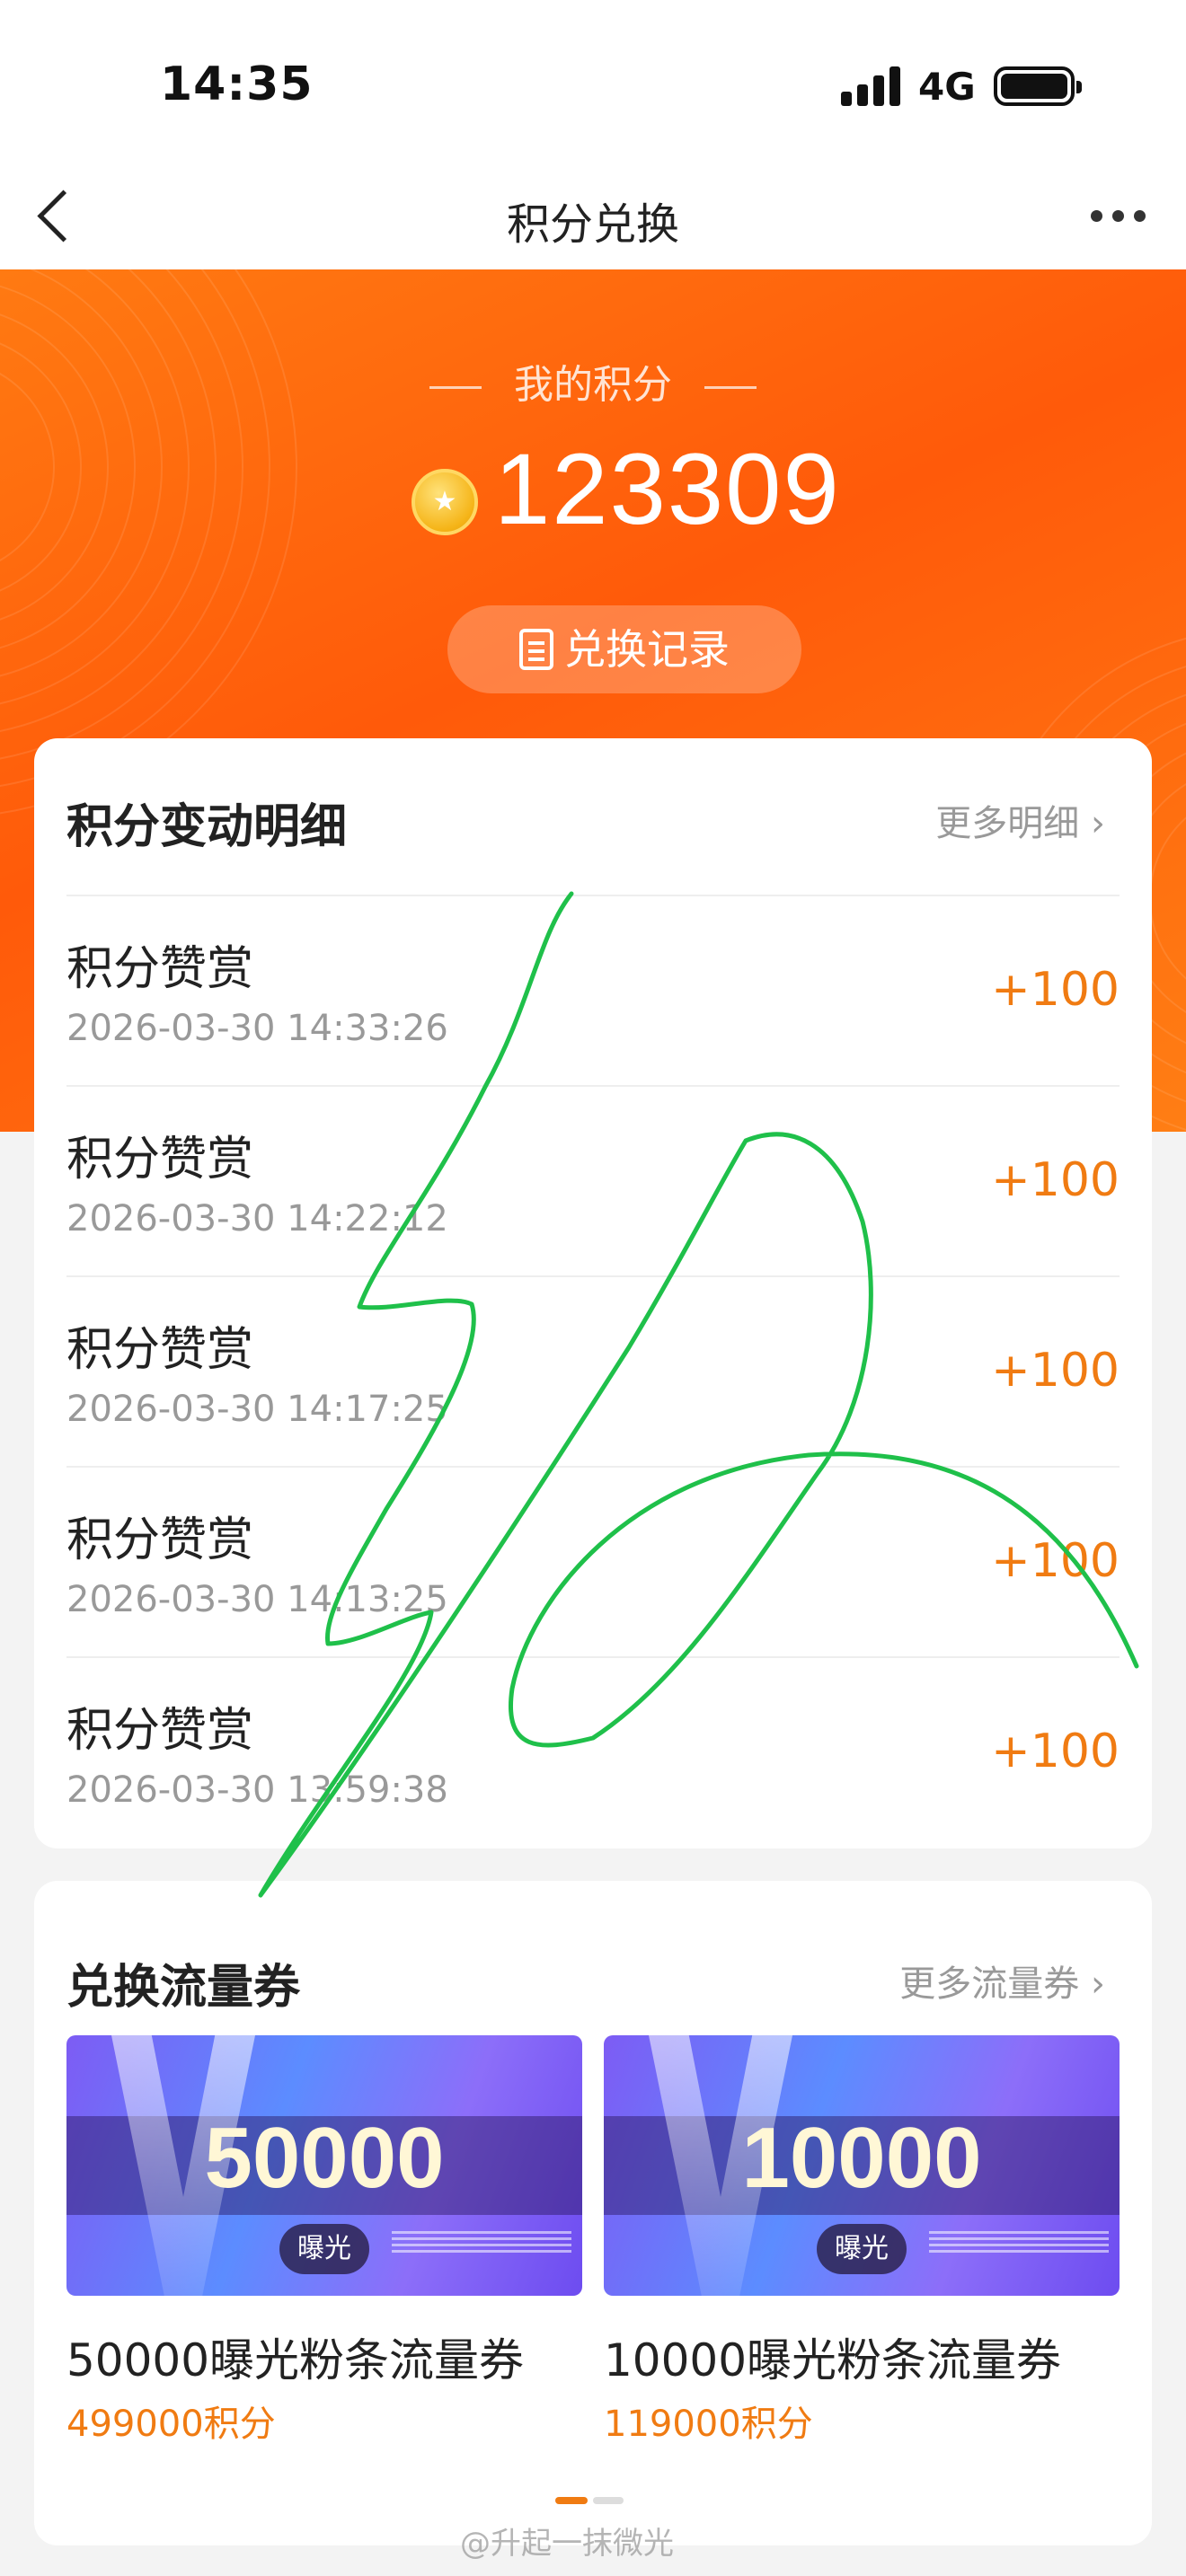 This screenshot has height=2576, width=1186. What do you see at coordinates (207, 827) in the screenshot?
I see `details-title: 积分变动明细` at bounding box center [207, 827].